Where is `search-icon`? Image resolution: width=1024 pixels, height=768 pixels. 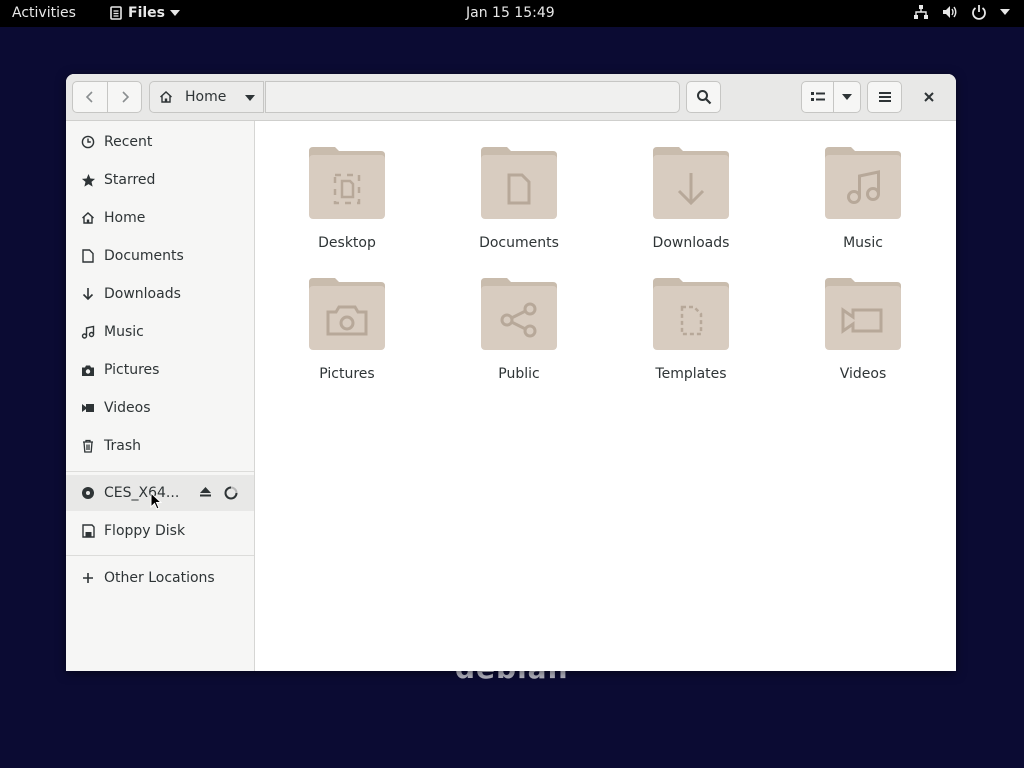 search-icon is located at coordinates (703, 97).